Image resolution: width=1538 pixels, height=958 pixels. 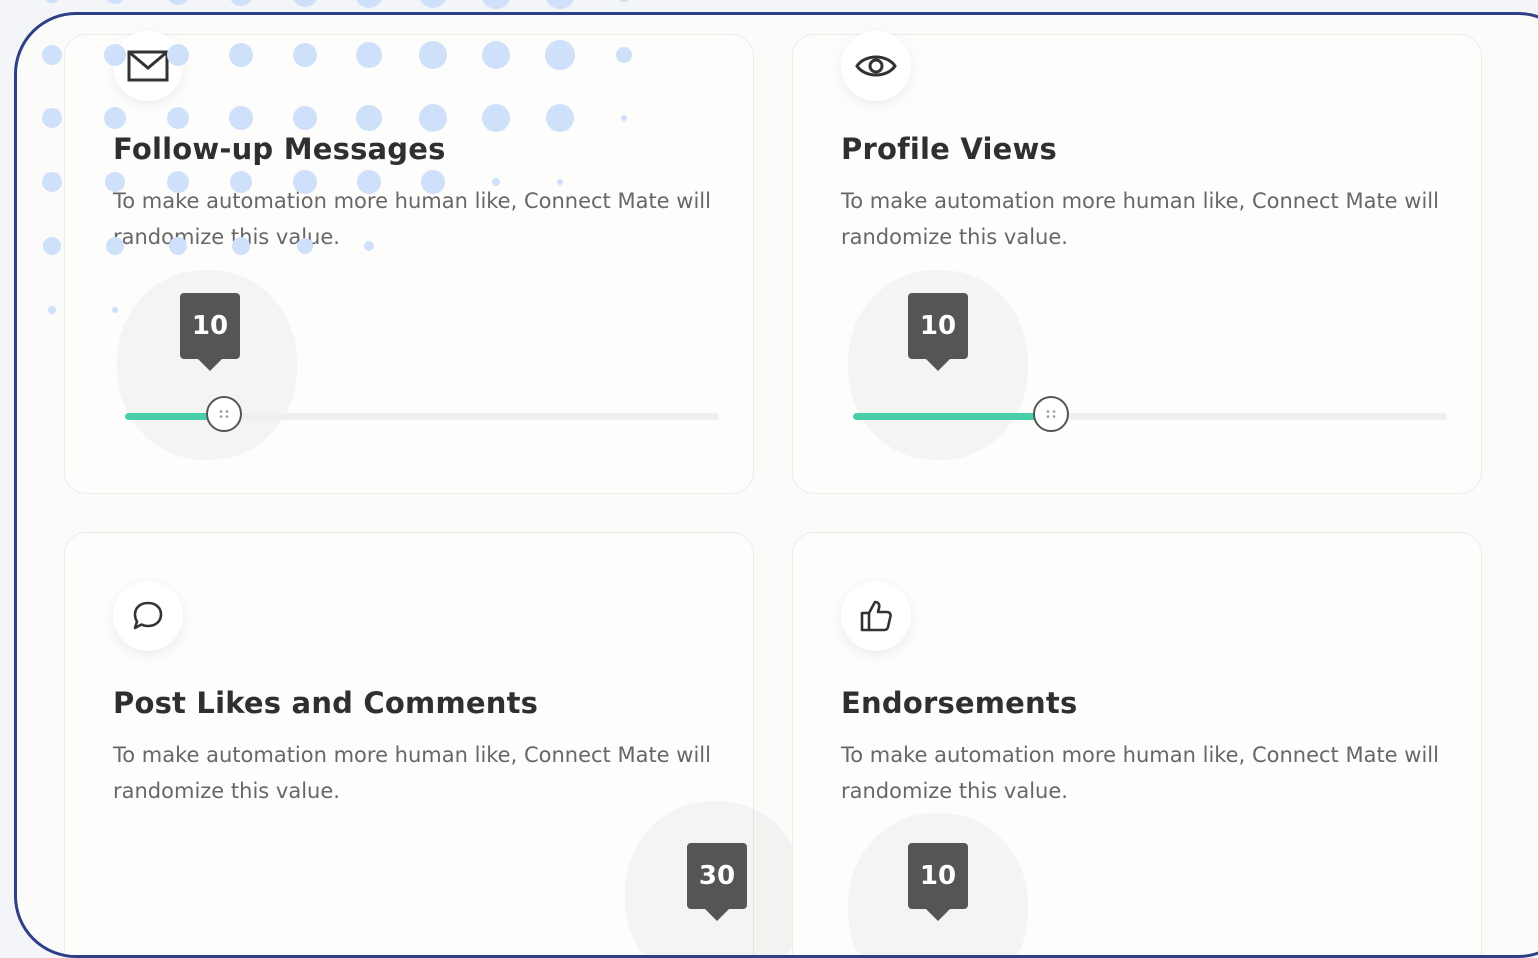 What do you see at coordinates (326, 703) in the screenshot?
I see `card-title: Post Likes and Comments` at bounding box center [326, 703].